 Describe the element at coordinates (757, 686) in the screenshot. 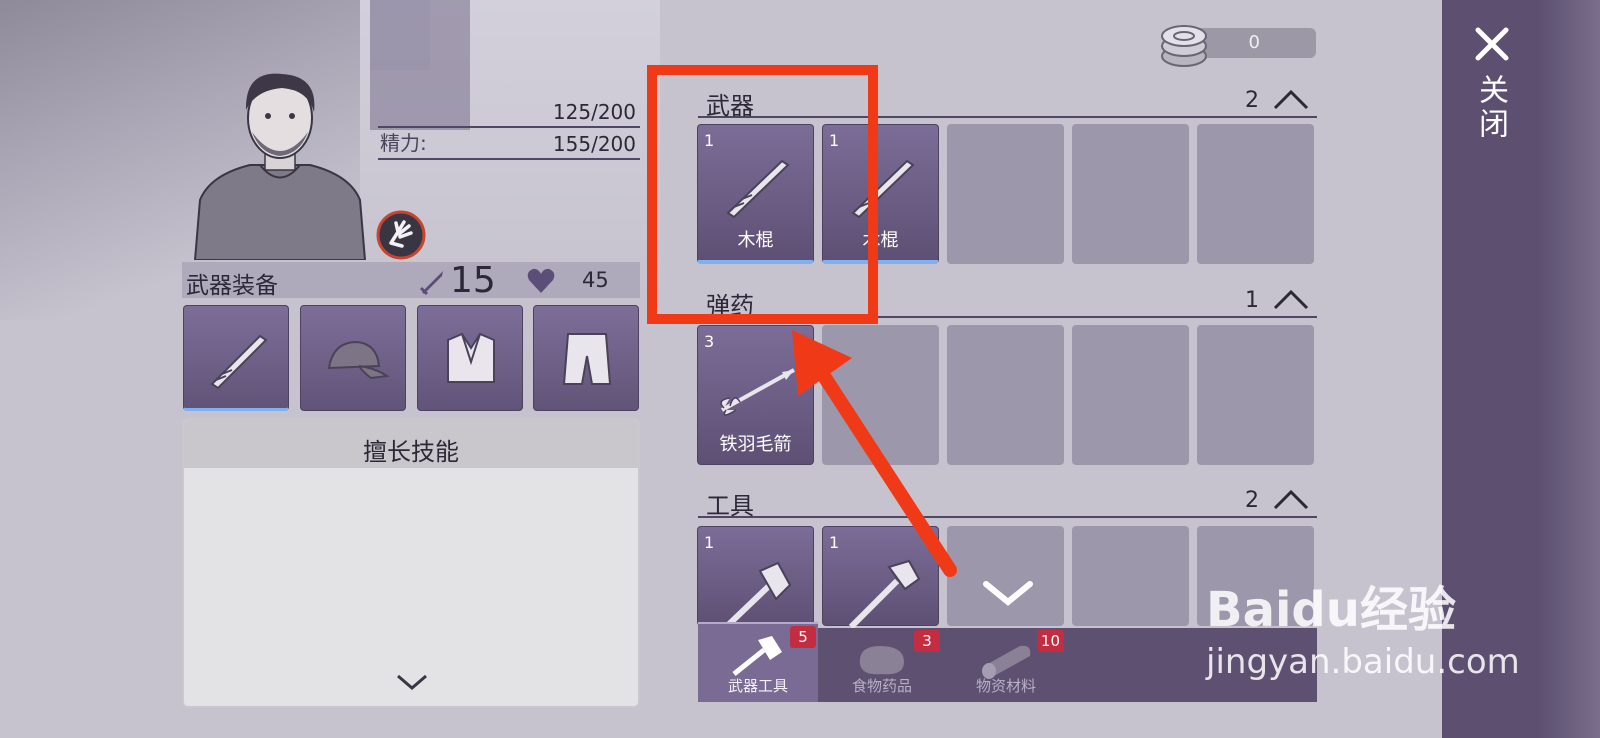

I see `tab-label: 武器工具` at that location.